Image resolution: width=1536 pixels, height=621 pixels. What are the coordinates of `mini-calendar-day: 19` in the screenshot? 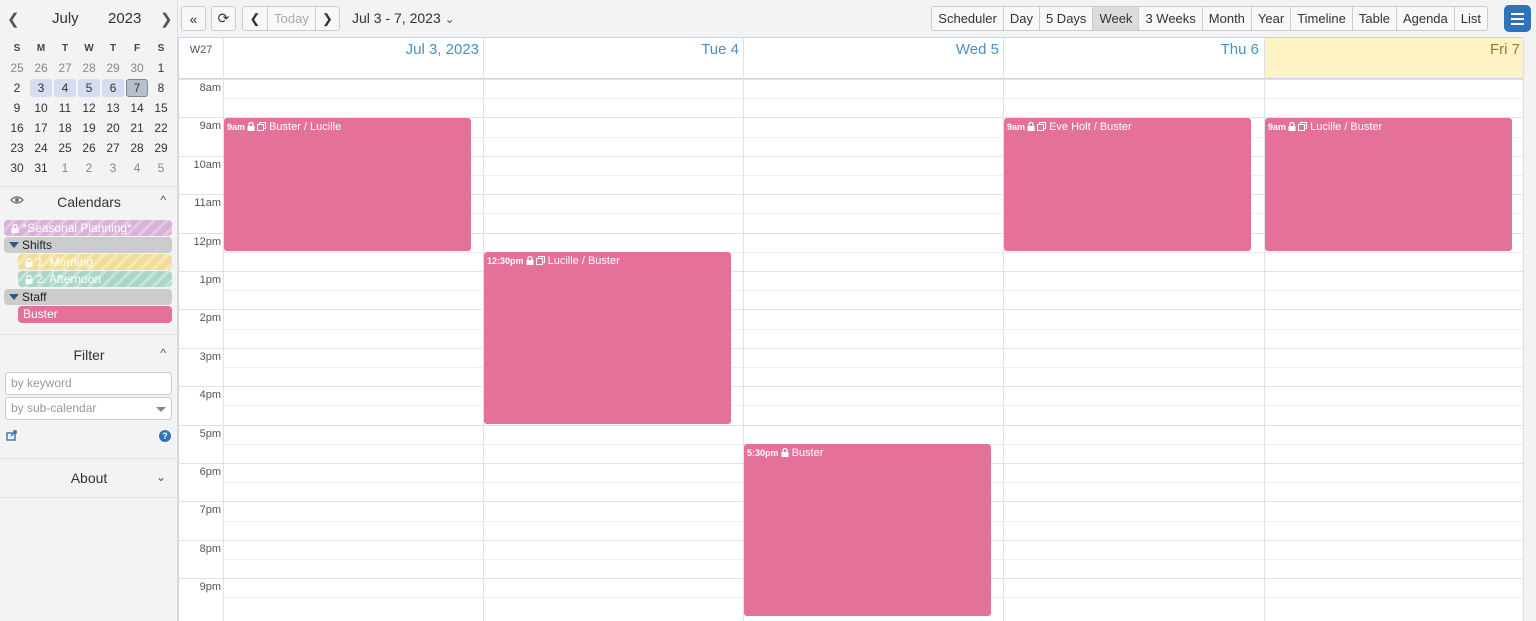 It's located at (89, 128).